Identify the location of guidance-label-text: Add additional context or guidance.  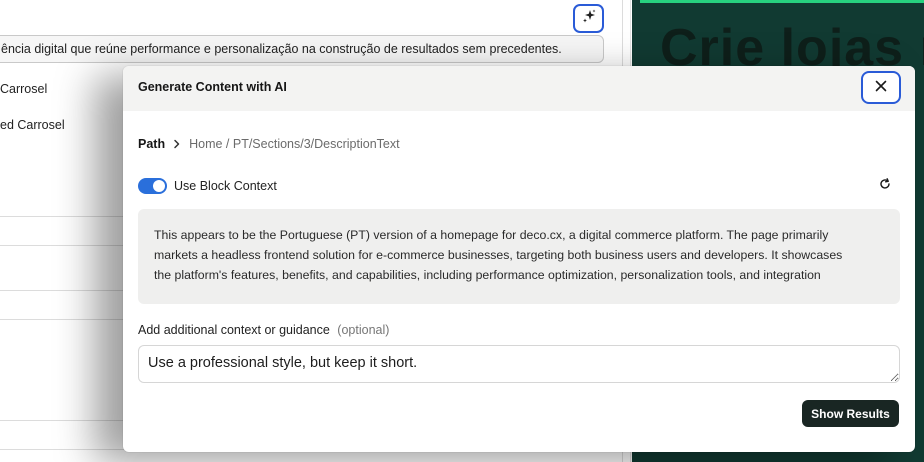
(234, 330).